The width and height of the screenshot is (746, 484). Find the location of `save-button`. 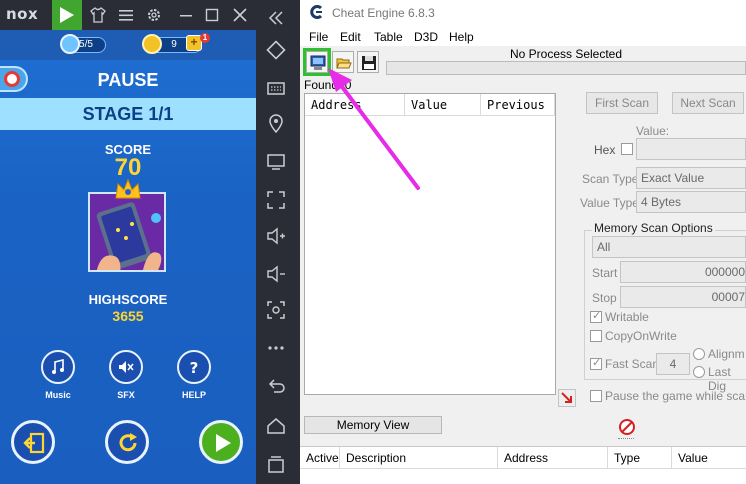

save-button is located at coordinates (368, 62).